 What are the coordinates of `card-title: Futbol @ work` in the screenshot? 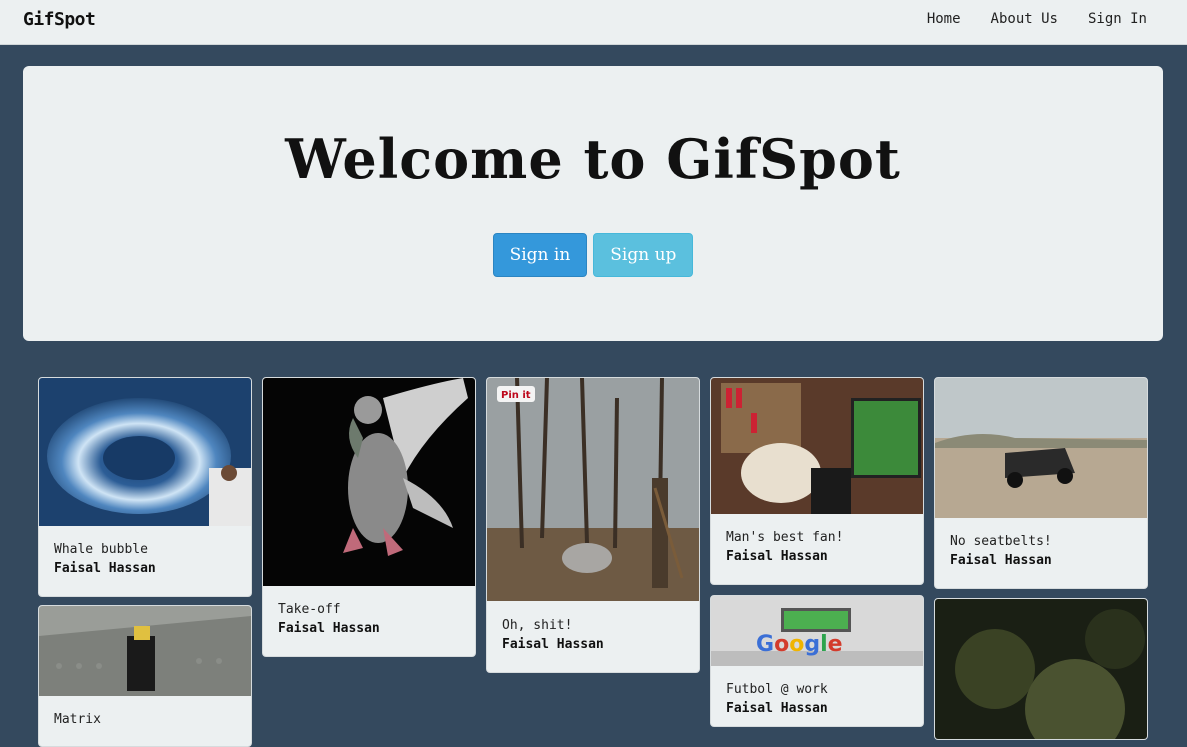 It's located at (777, 689).